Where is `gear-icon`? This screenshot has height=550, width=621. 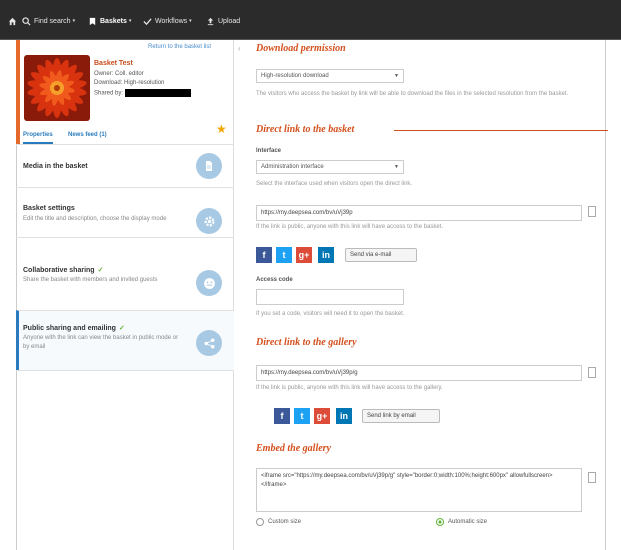 gear-icon is located at coordinates (209, 221).